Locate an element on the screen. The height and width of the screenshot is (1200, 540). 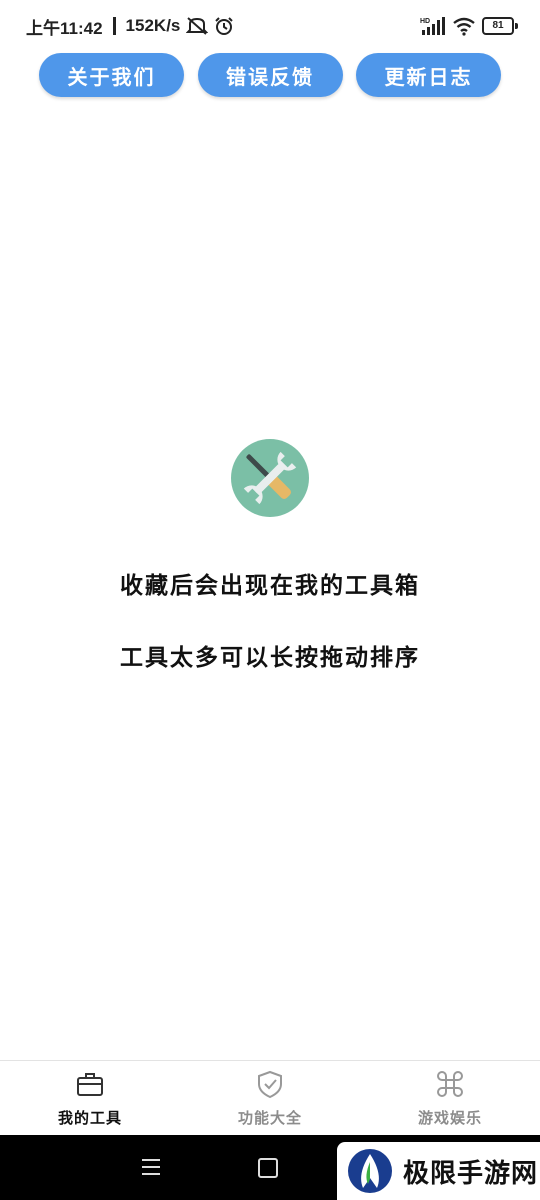
bottom-nav: 我的工具 功能大全 游戏娱乐 is located at coordinates (270, 1098).